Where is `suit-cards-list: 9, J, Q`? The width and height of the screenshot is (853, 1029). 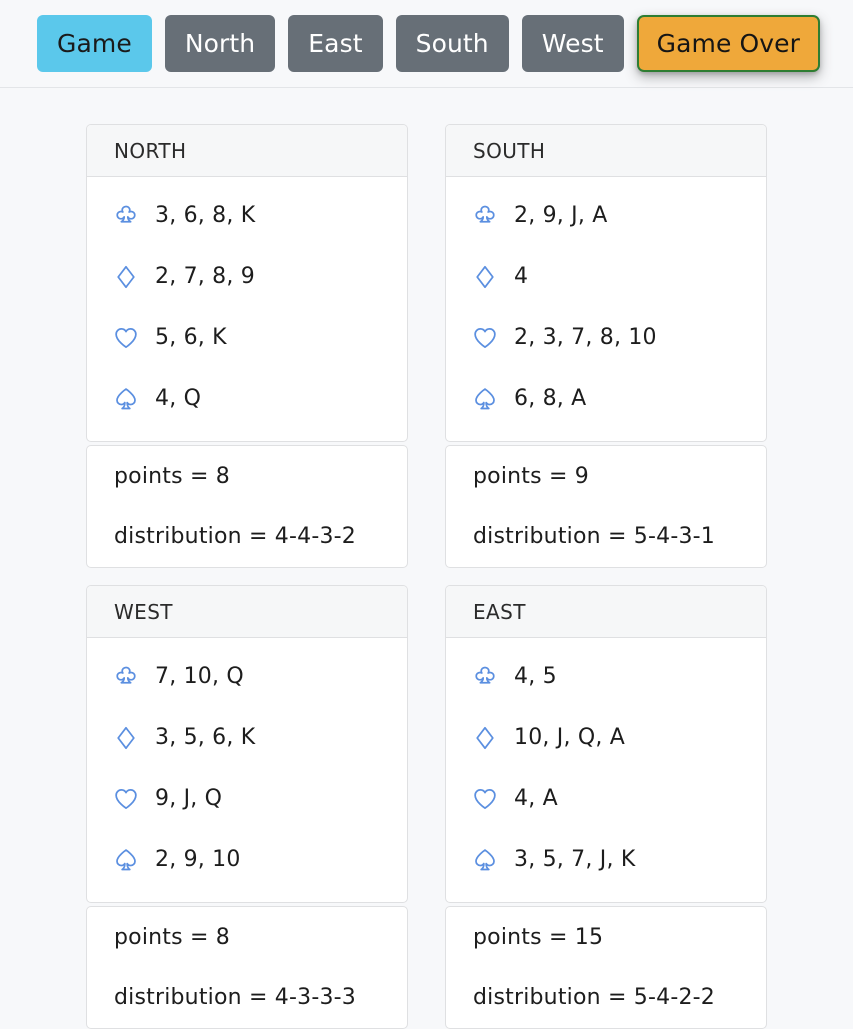 suit-cards-list: 9, J, Q is located at coordinates (189, 798).